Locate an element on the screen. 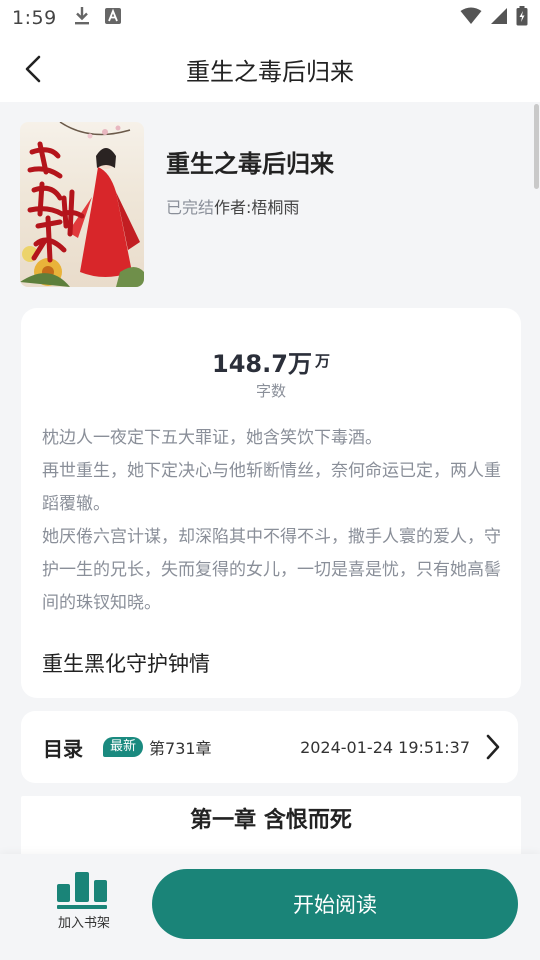 Image resolution: width=540 pixels, height=960 pixels. text-app-icon is located at coordinates (112, 18).